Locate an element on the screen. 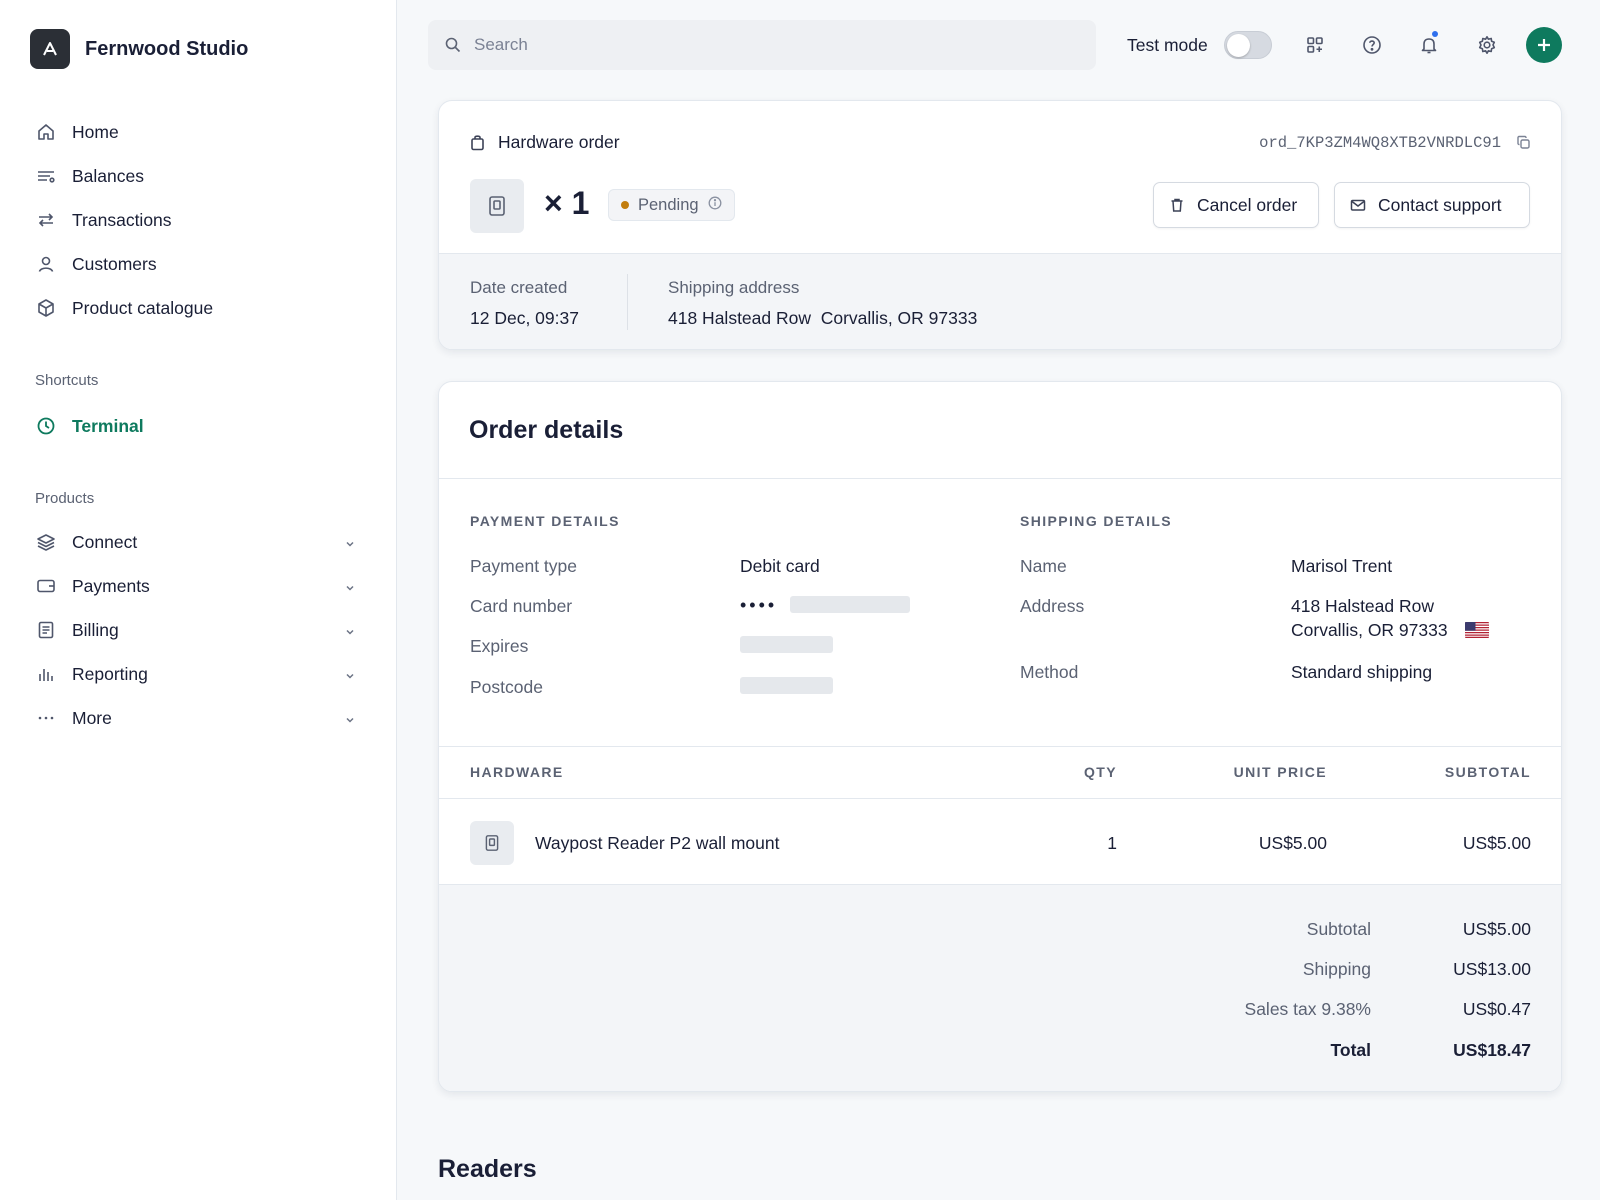 This screenshot has width=1600, height=1200. cancel-order-button: Cancel order is located at coordinates (1236, 205).